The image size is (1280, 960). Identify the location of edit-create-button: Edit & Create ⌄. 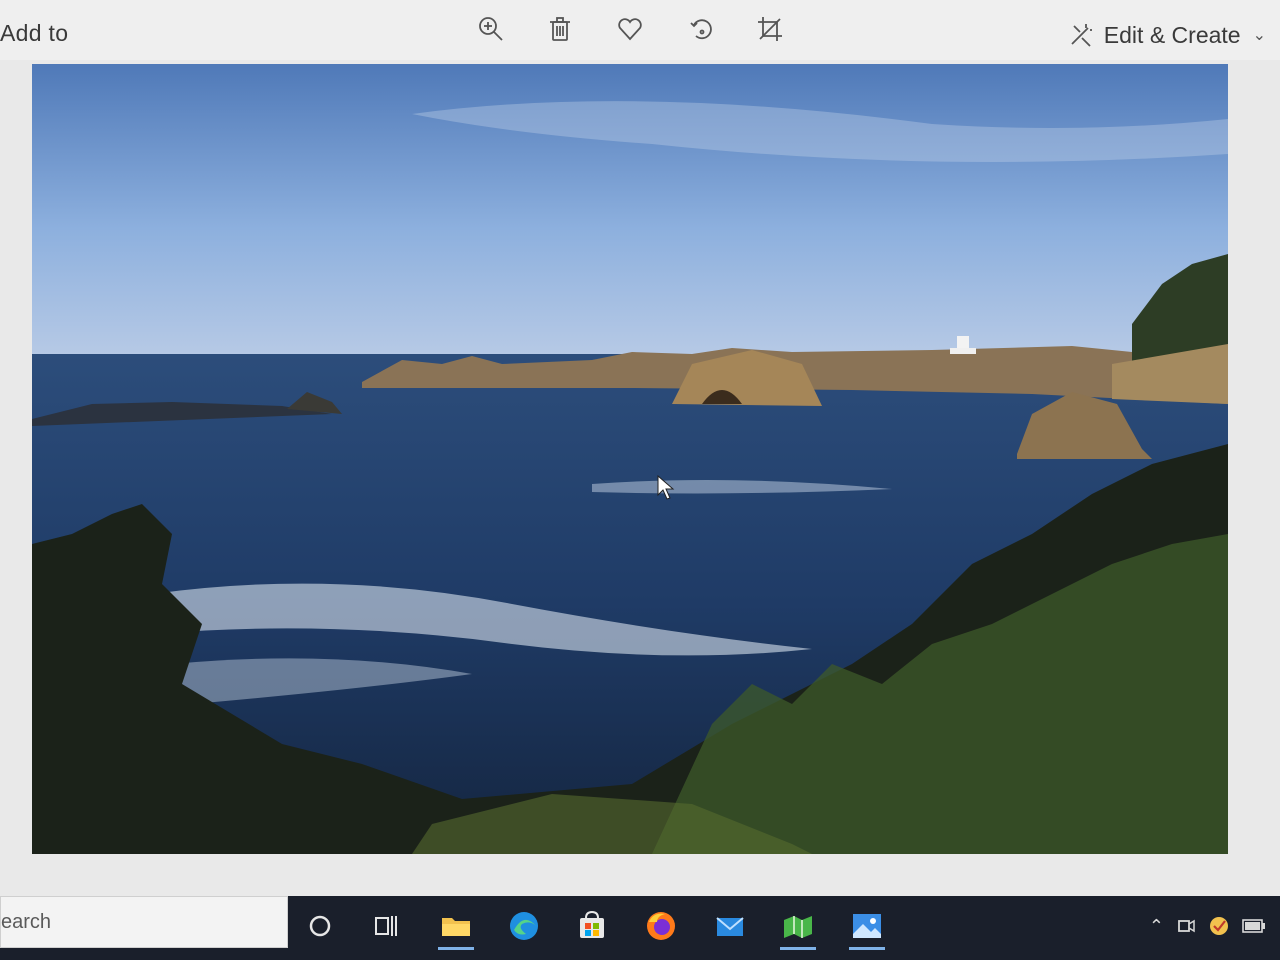
(1167, 35).